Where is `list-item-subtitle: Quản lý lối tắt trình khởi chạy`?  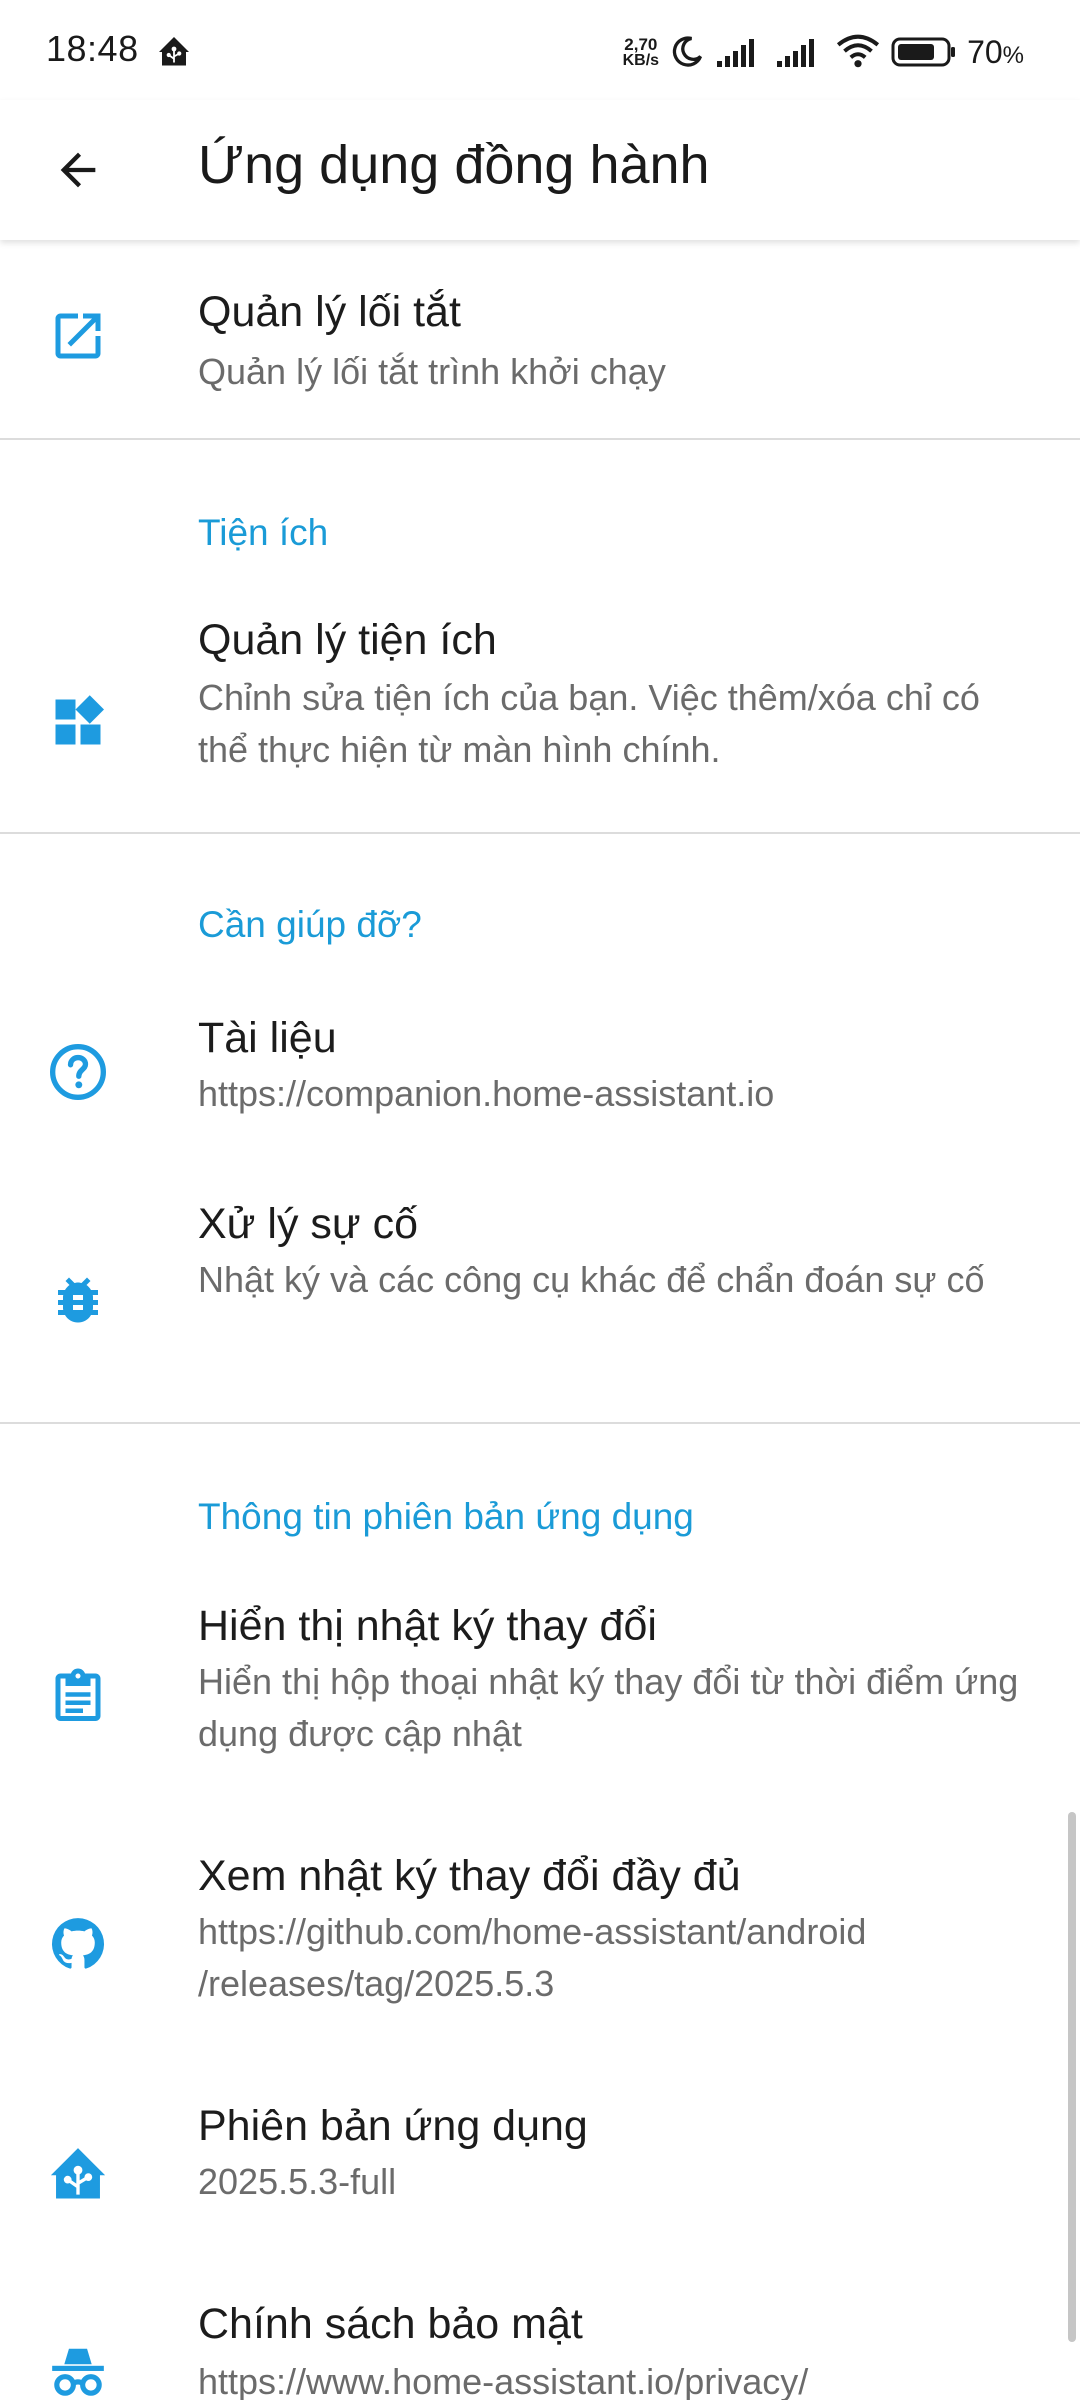
list-item-subtitle: Quản lý lối tắt trình khởi chạy is located at coordinates (432, 371).